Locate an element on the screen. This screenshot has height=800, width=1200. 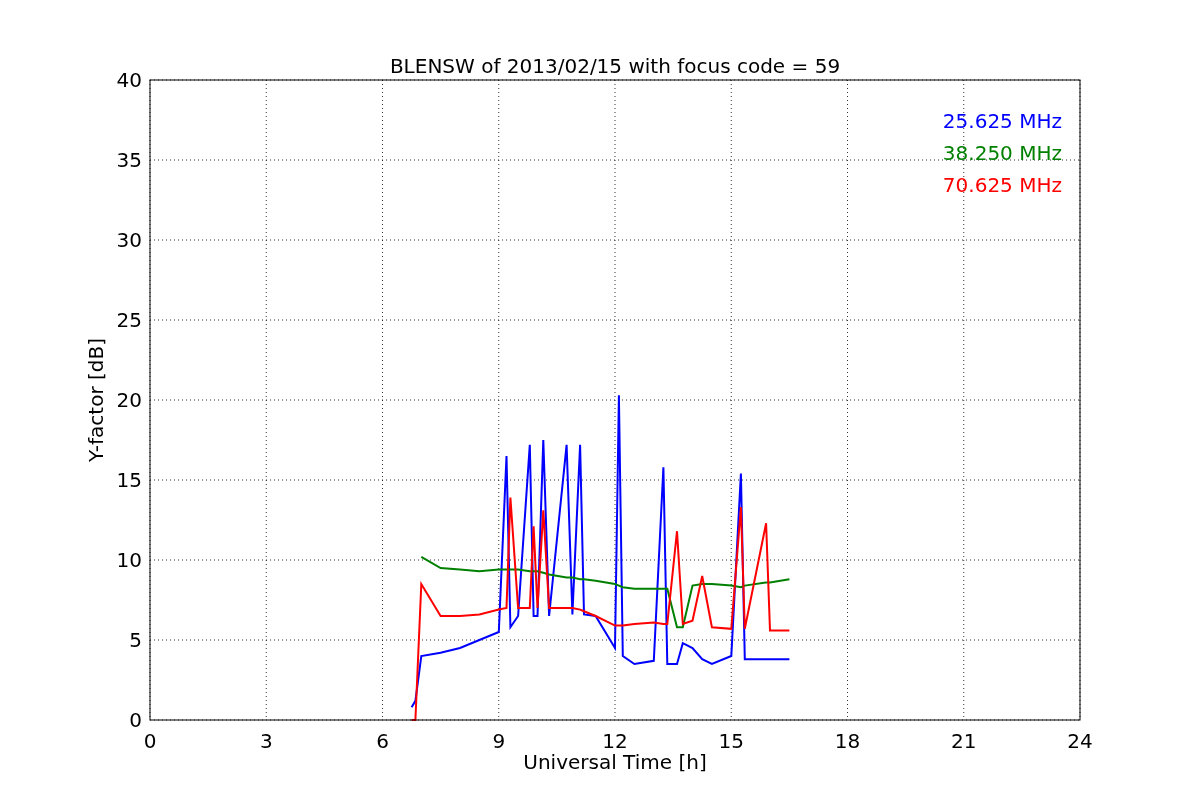
y-tick-label: 40 is located at coordinates (129, 80).